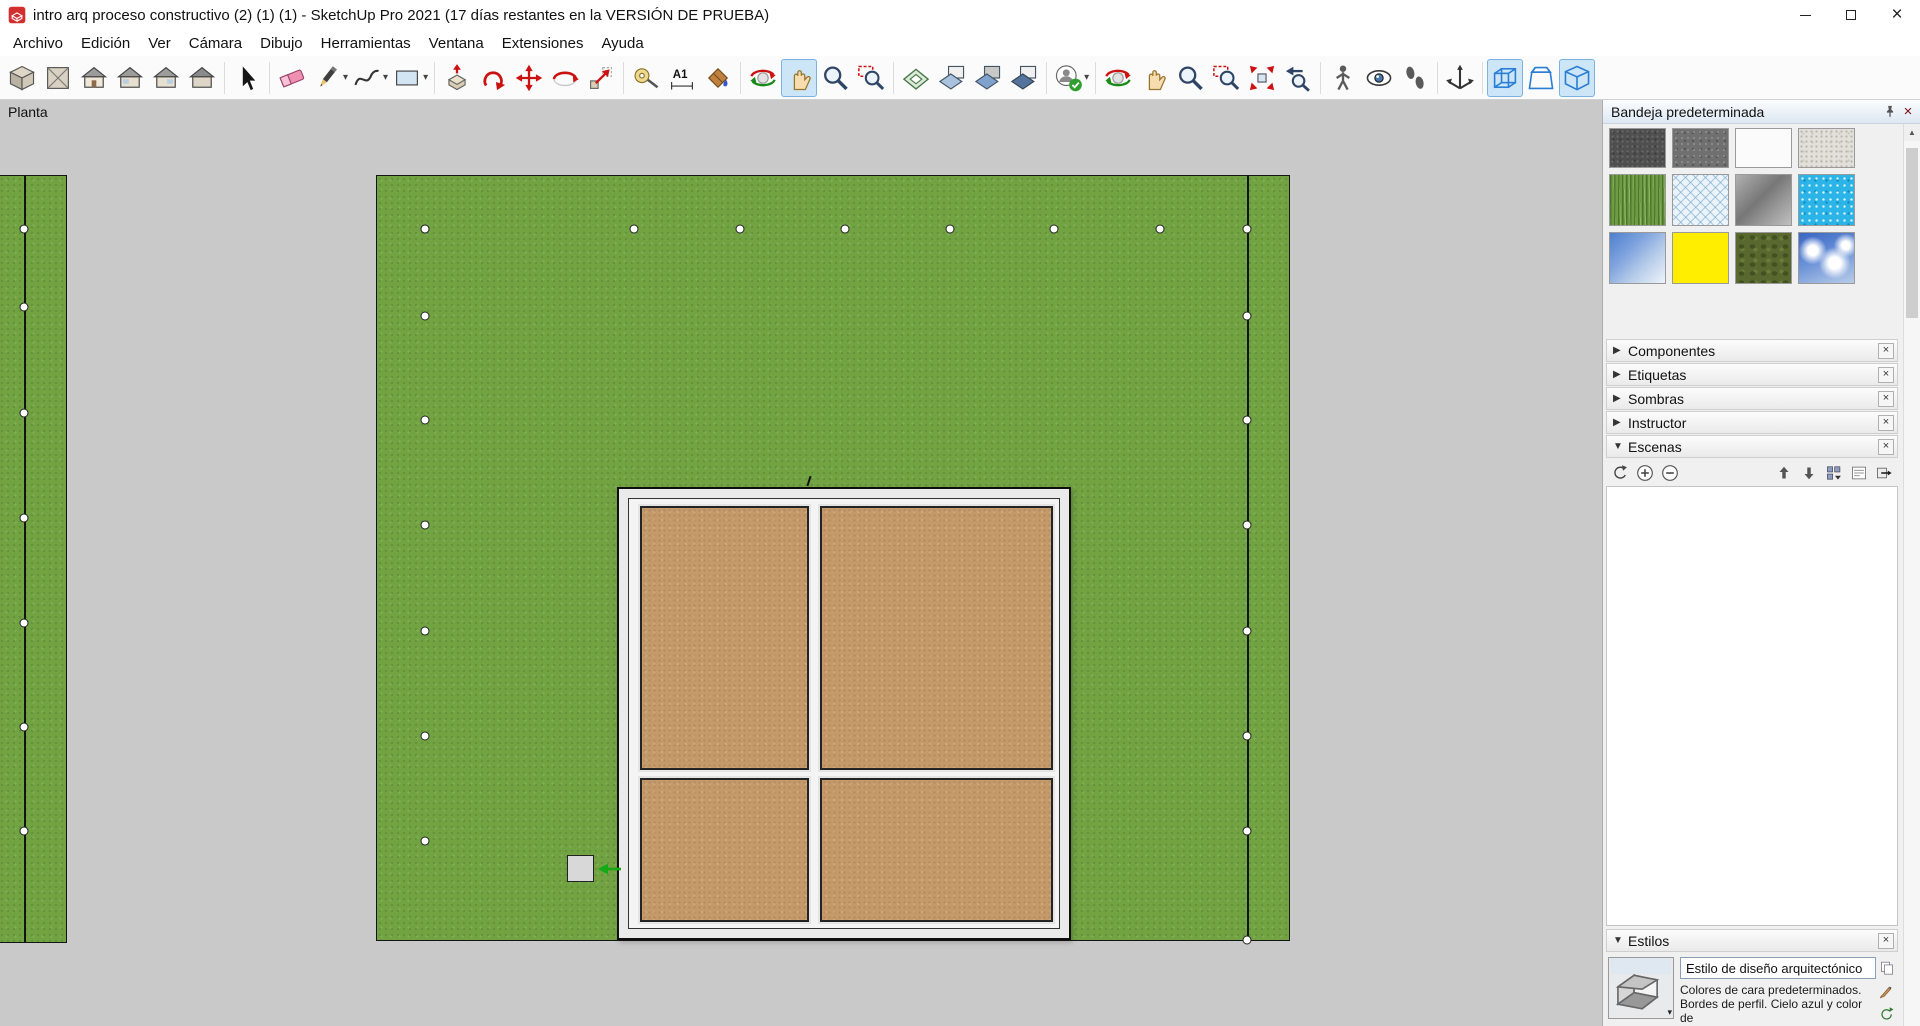 The height and width of the screenshot is (1026, 1920). What do you see at coordinates (1834, 473) in the screenshot?
I see `view-options-button` at bounding box center [1834, 473].